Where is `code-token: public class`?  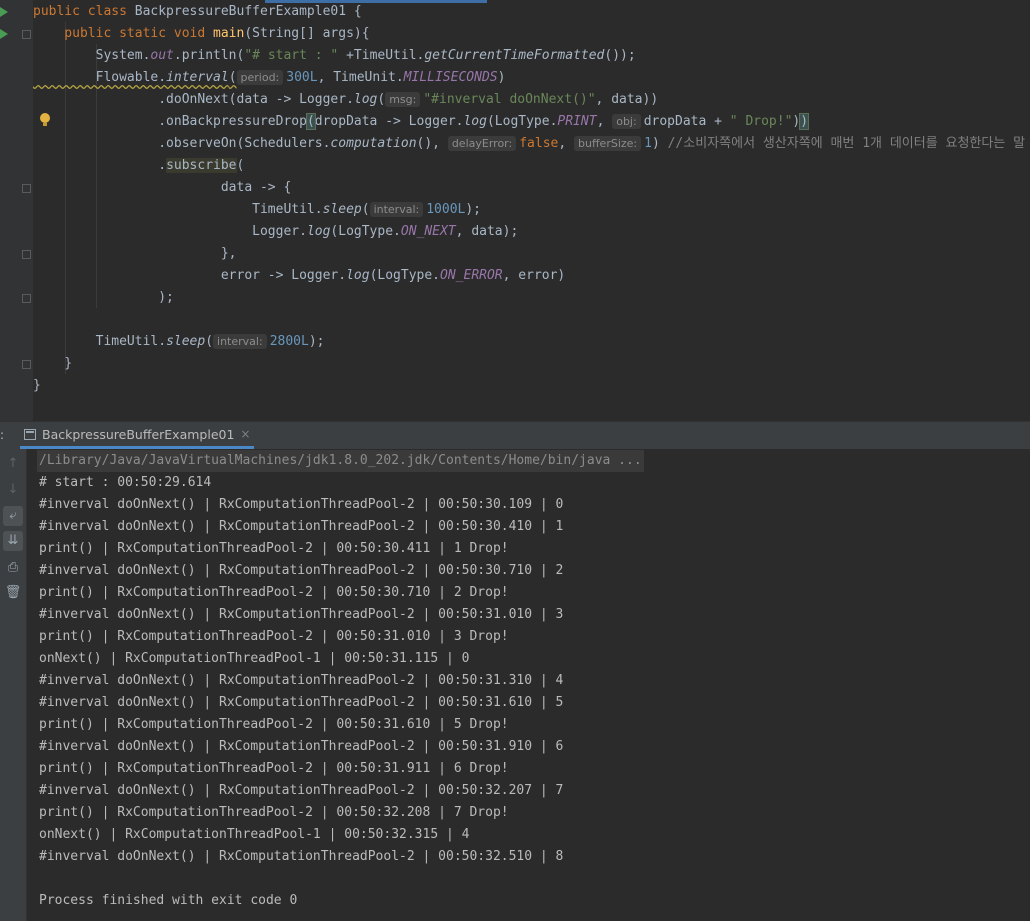 code-token: public class is located at coordinates (84, 11).